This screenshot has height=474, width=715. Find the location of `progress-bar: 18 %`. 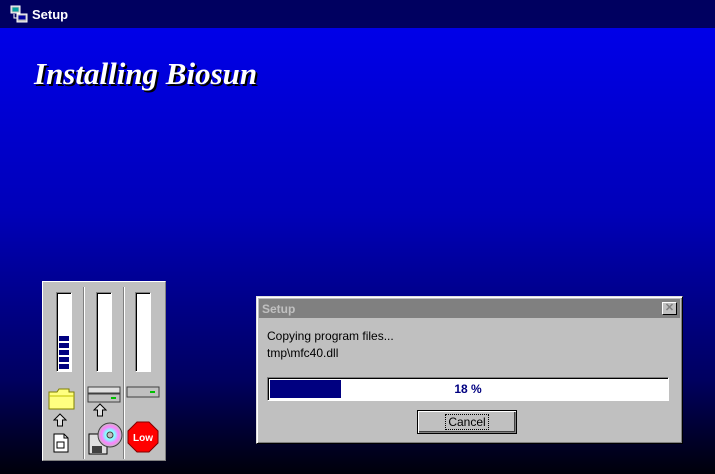

progress-bar: 18 % is located at coordinates (468, 389).